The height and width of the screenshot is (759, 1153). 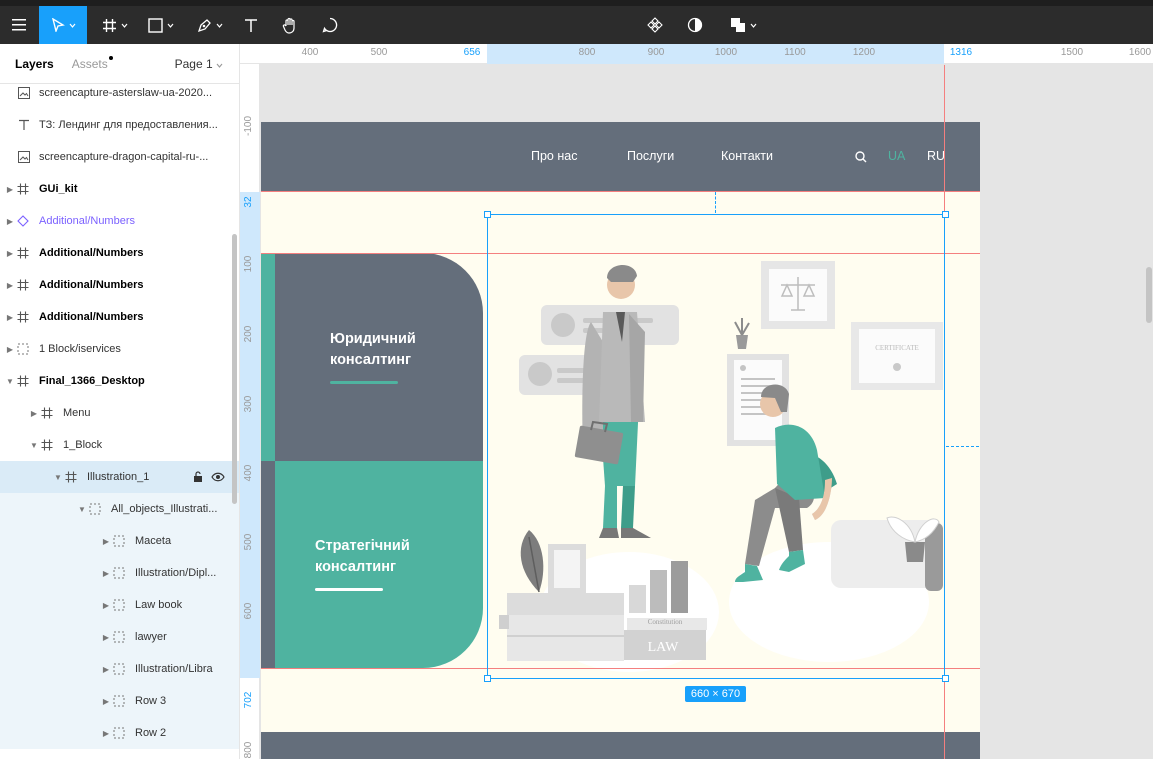 I want to click on layer-row: ▶ Row 3, so click(x=119, y=701).